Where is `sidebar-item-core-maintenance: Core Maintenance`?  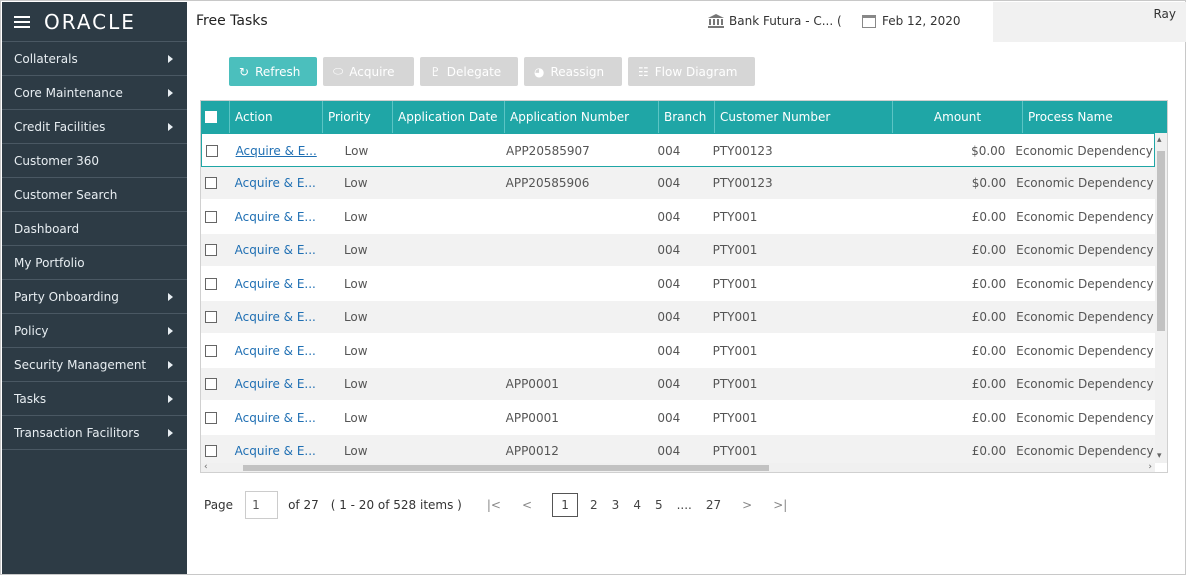
sidebar-item-core-maintenance: Core Maintenance is located at coordinates (94, 93).